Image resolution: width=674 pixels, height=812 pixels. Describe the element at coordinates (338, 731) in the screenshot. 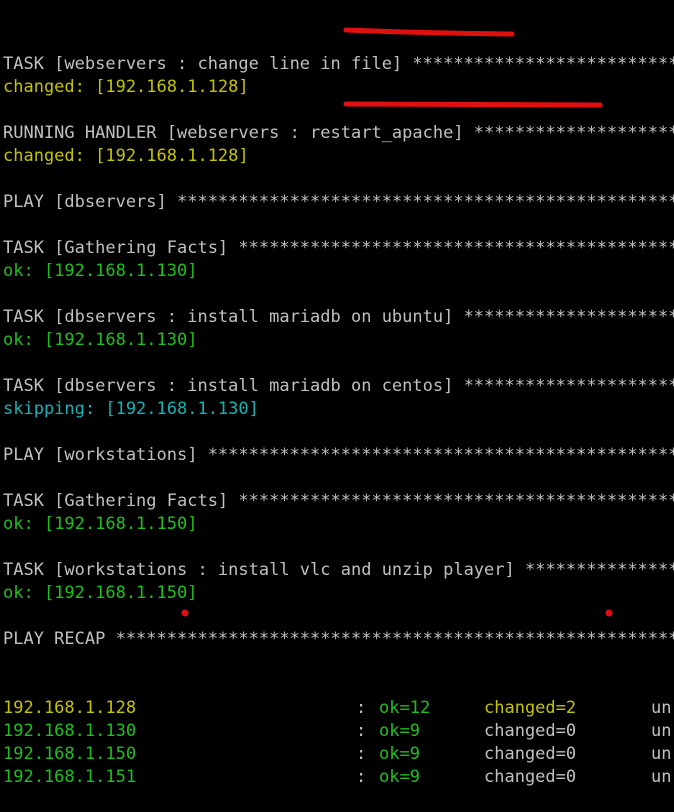

I see `recap-row: 192.168.1.130: ok=9 changed=0 un` at that location.